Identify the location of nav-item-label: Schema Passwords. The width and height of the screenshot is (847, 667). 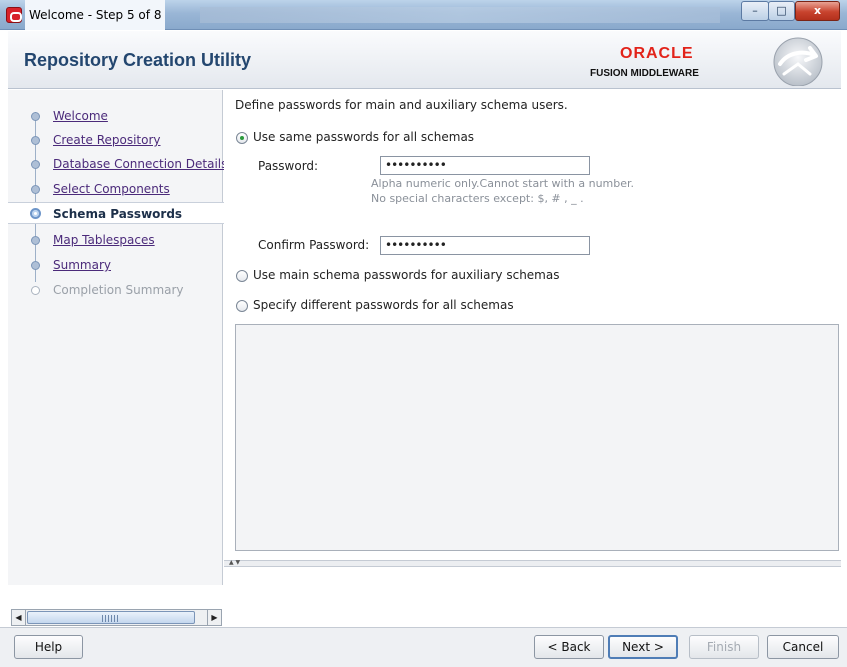
(118, 214).